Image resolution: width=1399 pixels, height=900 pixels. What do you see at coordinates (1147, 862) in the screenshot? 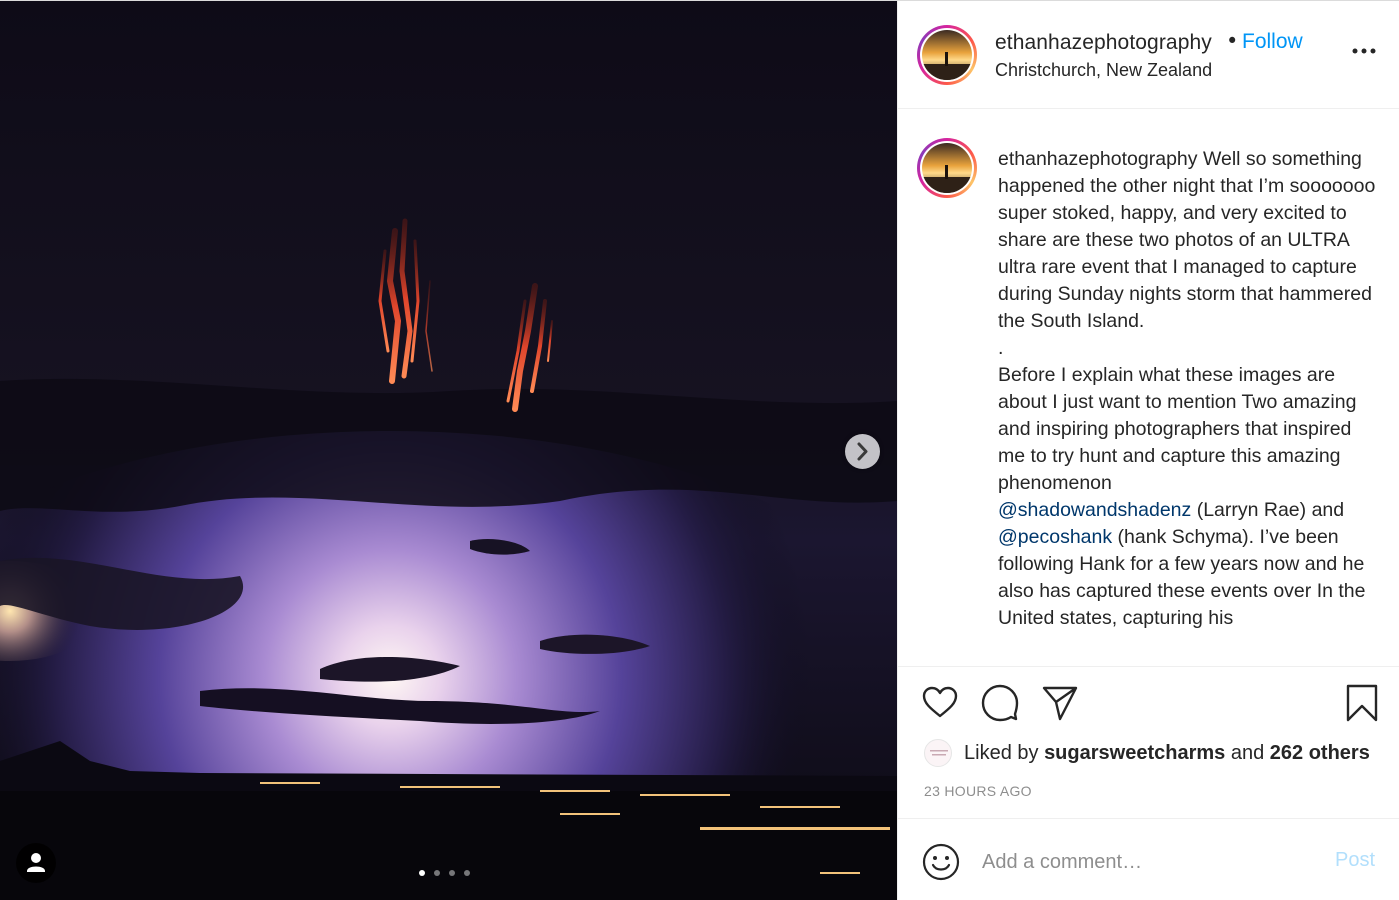
I see `comment-input` at bounding box center [1147, 862].